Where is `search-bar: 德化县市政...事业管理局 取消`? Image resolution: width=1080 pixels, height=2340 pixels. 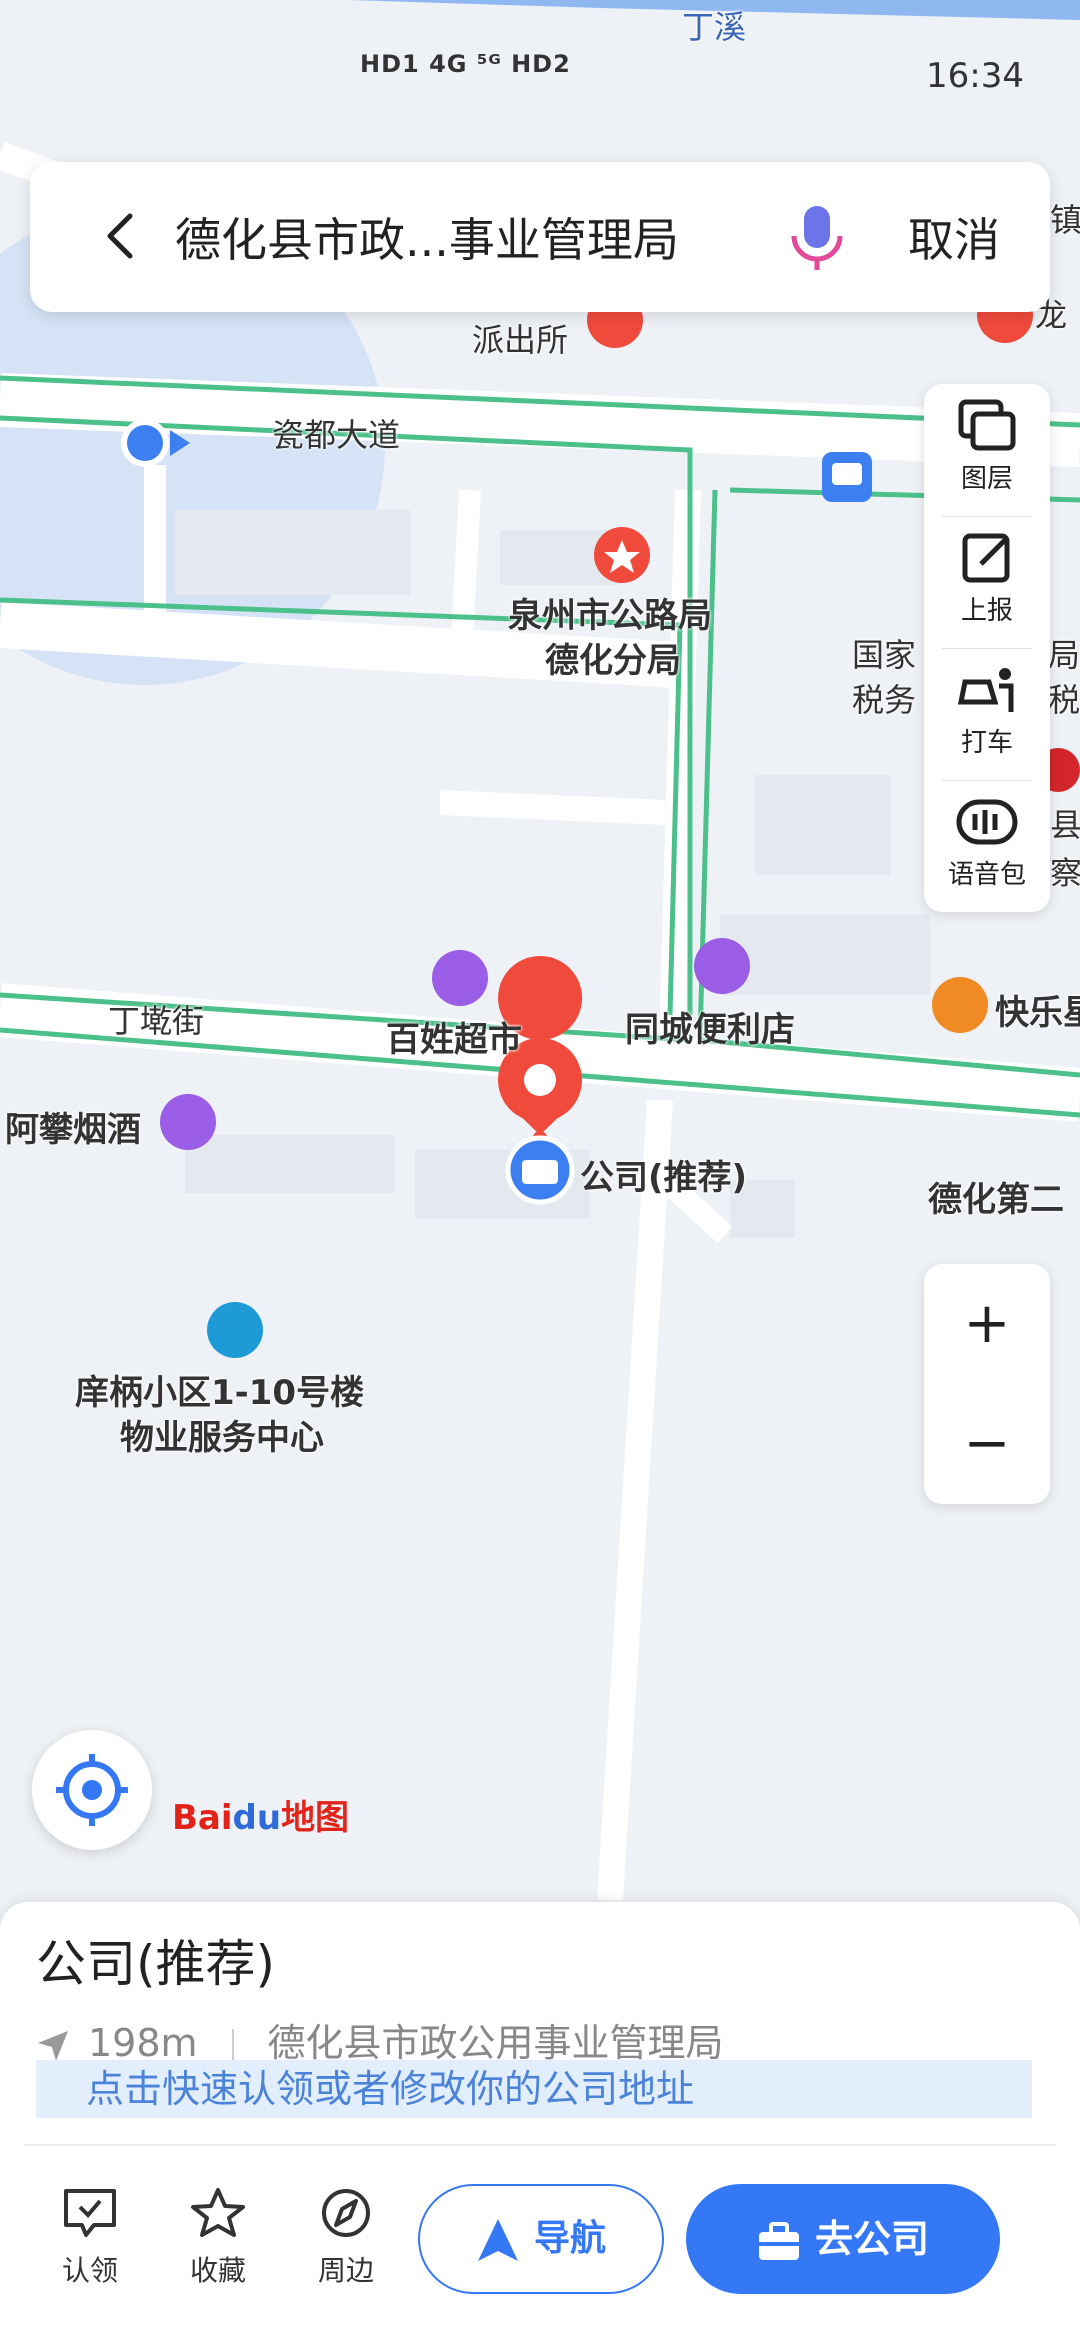 search-bar: 德化县市政...事业管理局 取消 is located at coordinates (540, 237).